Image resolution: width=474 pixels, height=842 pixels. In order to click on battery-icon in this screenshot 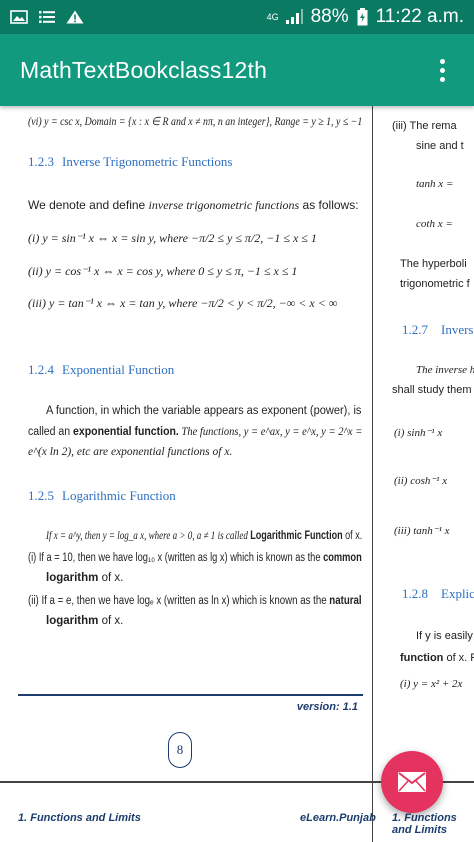, I will do `click(362, 17)`.